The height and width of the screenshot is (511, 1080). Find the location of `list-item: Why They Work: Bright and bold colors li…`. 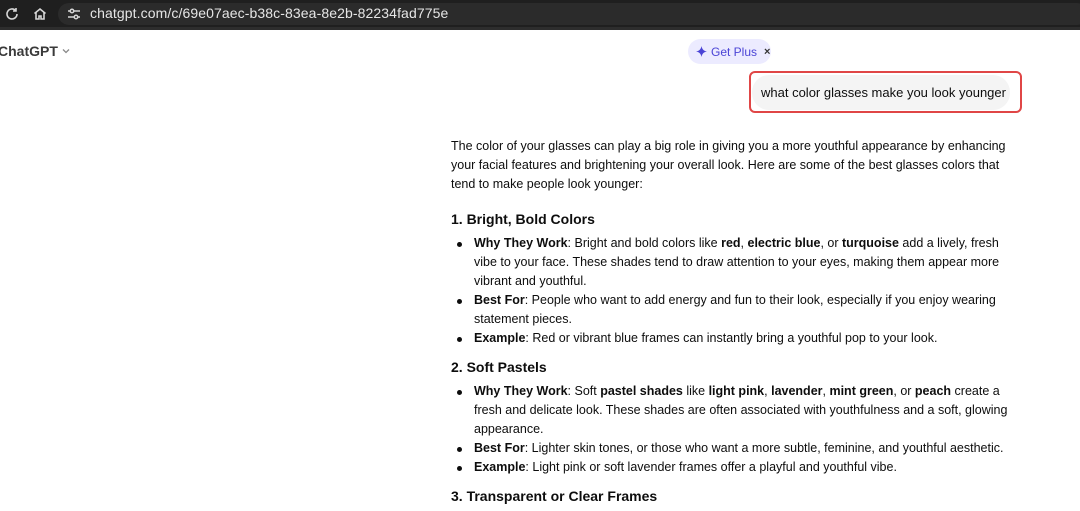

list-item: Why They Work: Bright and bold colors li… is located at coordinates (736, 262).